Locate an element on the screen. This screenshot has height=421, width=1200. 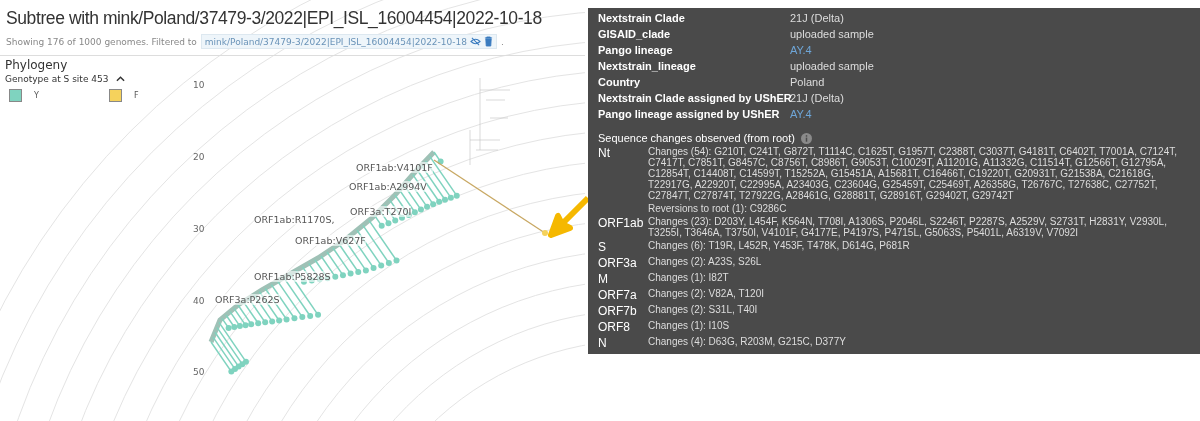
changes-text: Changes (2): V82A, T120I is located at coordinates (706, 293).